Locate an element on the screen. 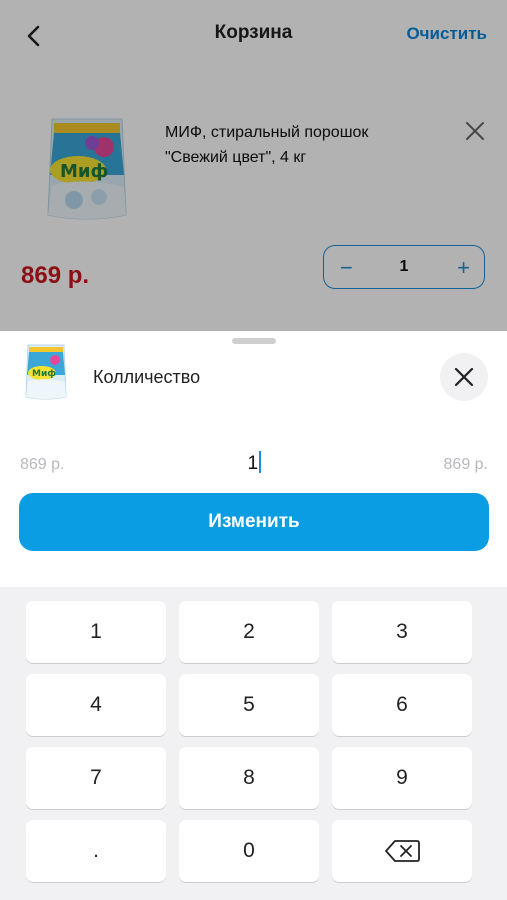 The image size is (507, 900). item-price: 869 р. is located at coordinates (55, 275).